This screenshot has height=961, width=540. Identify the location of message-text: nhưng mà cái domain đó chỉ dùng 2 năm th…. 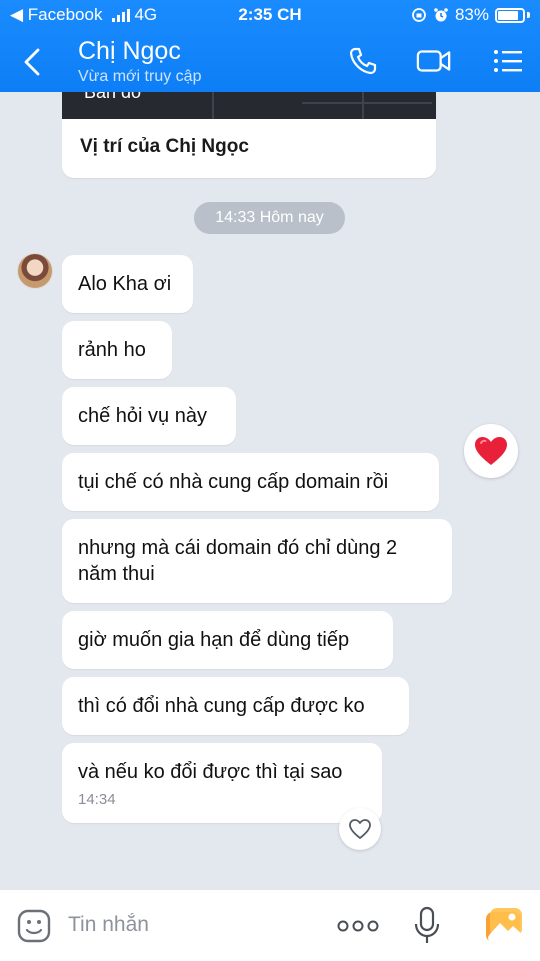
(238, 561).